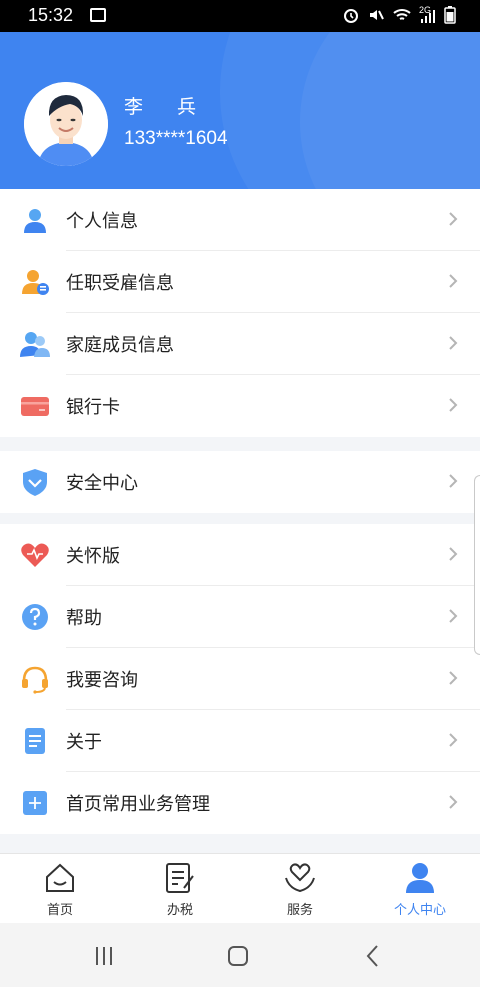 Image resolution: width=480 pixels, height=987 pixels. What do you see at coordinates (120, 345) in the screenshot?
I see `menu-label: 家庭成员信息` at bounding box center [120, 345].